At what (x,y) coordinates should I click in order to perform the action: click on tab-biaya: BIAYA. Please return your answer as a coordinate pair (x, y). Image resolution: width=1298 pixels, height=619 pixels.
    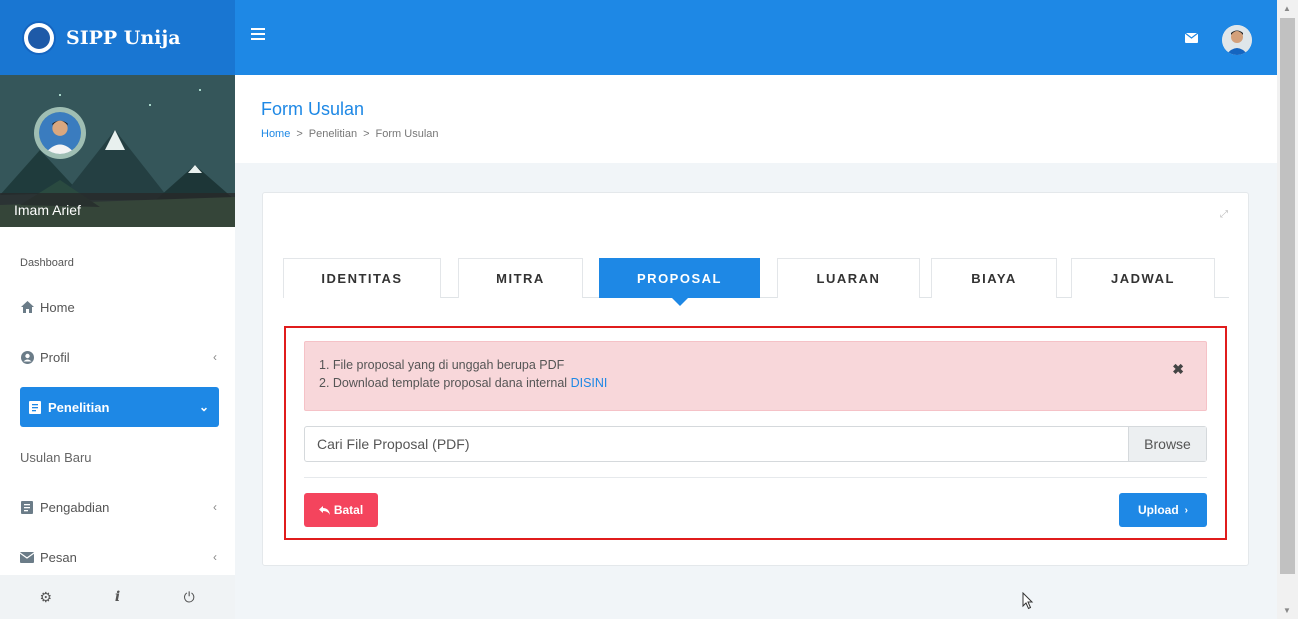
    Looking at the image, I should click on (994, 278).